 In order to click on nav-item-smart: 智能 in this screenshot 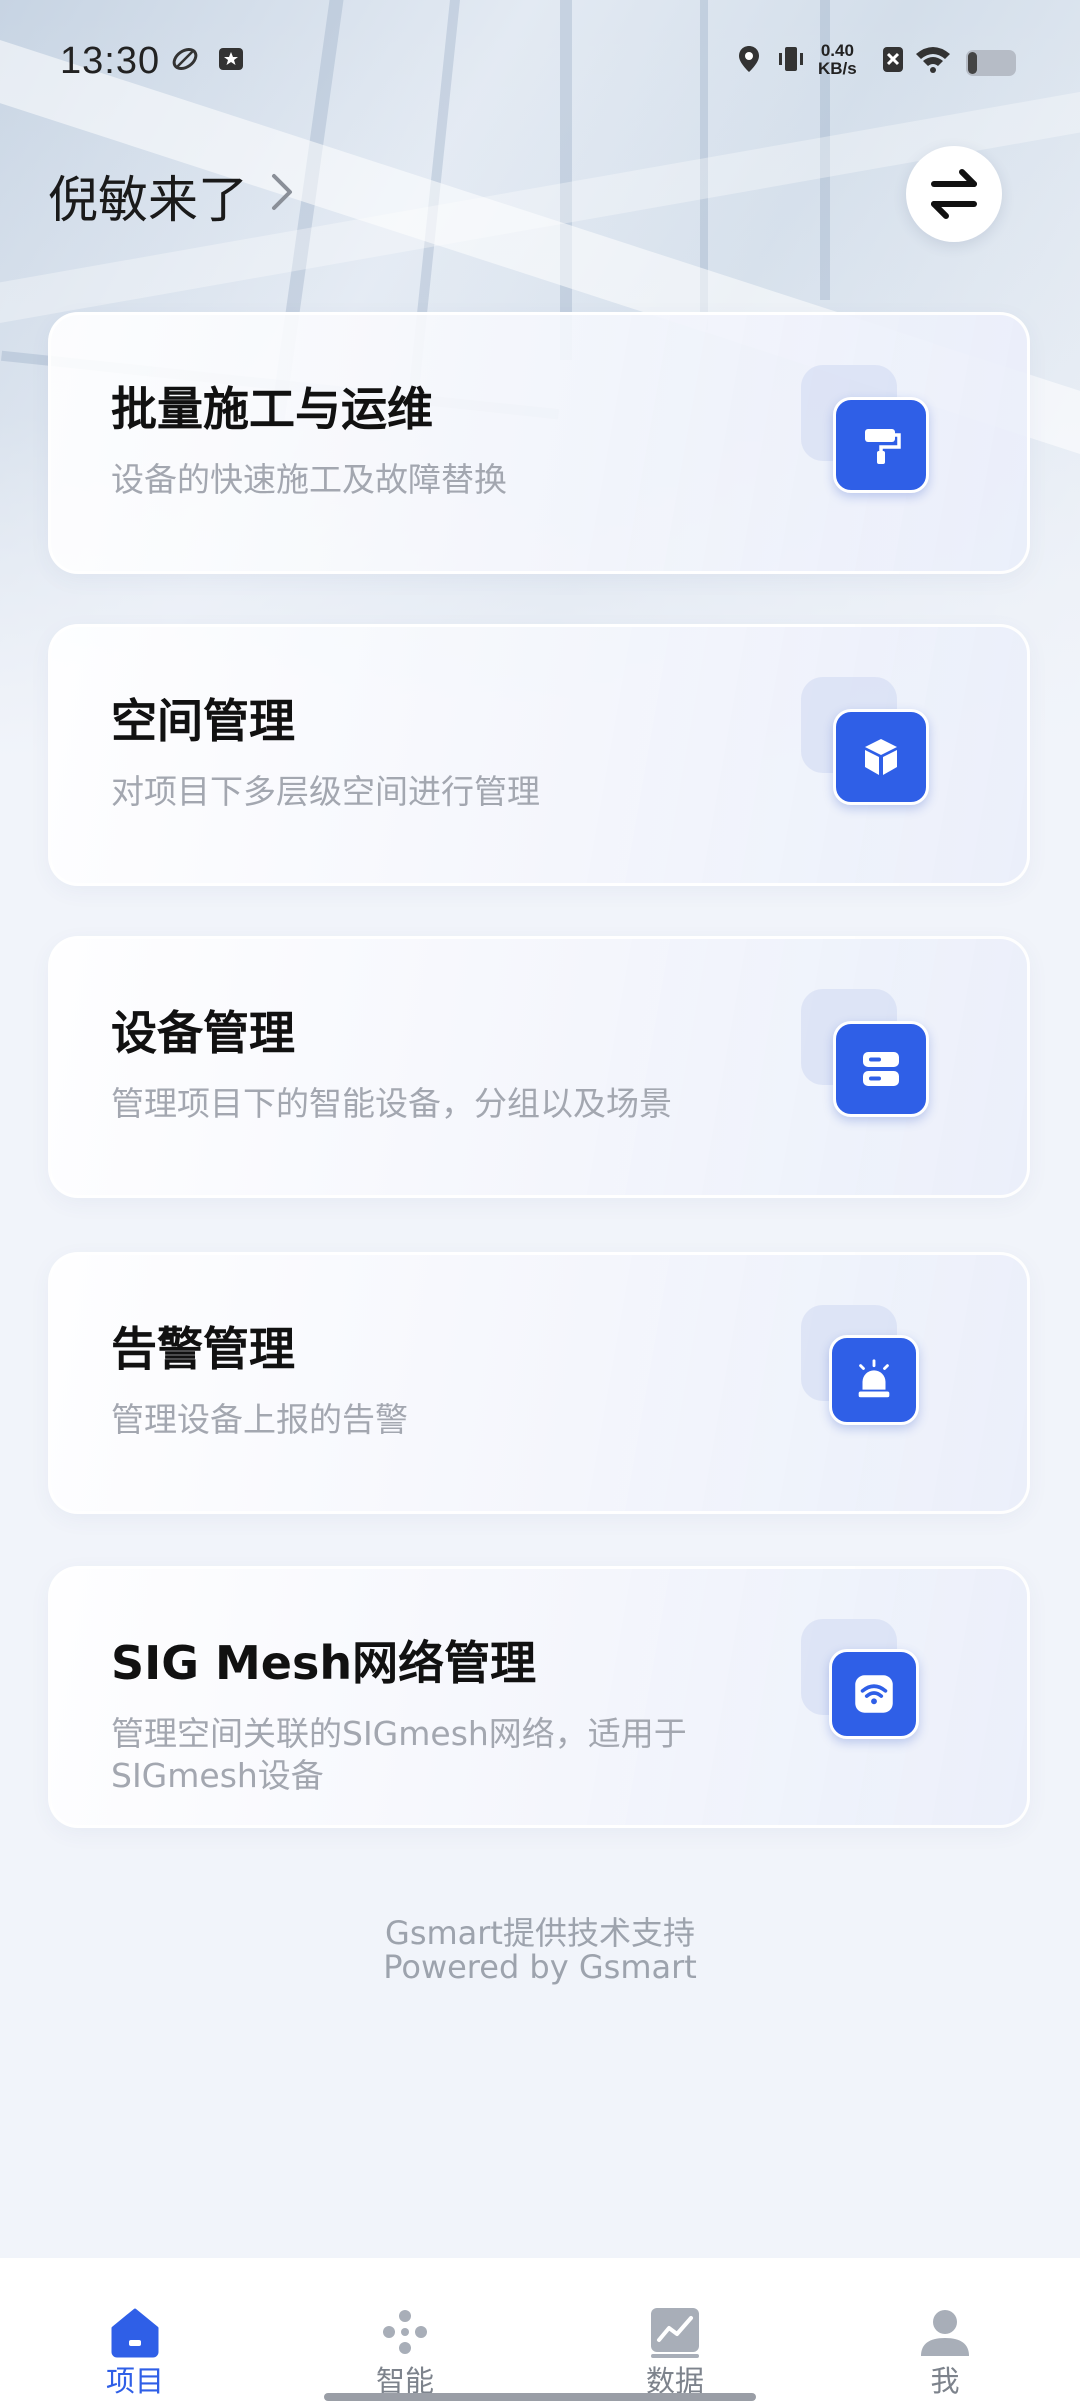, I will do `click(405, 2333)`.